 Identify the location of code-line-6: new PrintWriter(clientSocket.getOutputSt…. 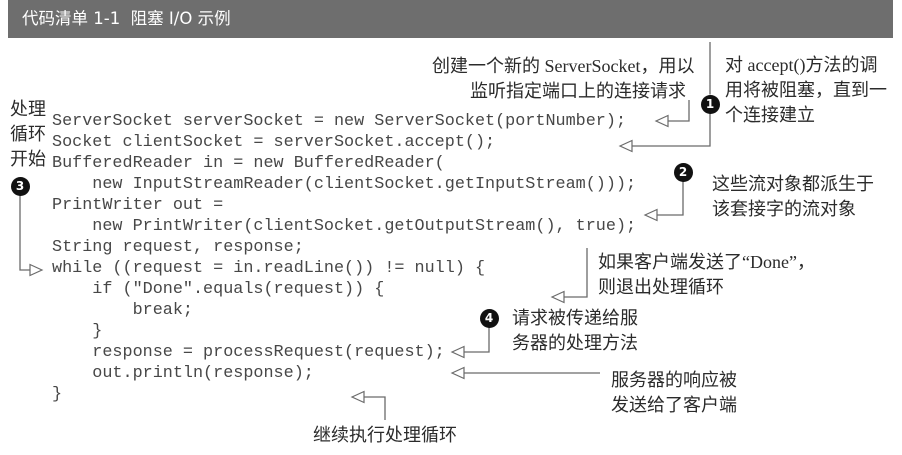
(344, 226).